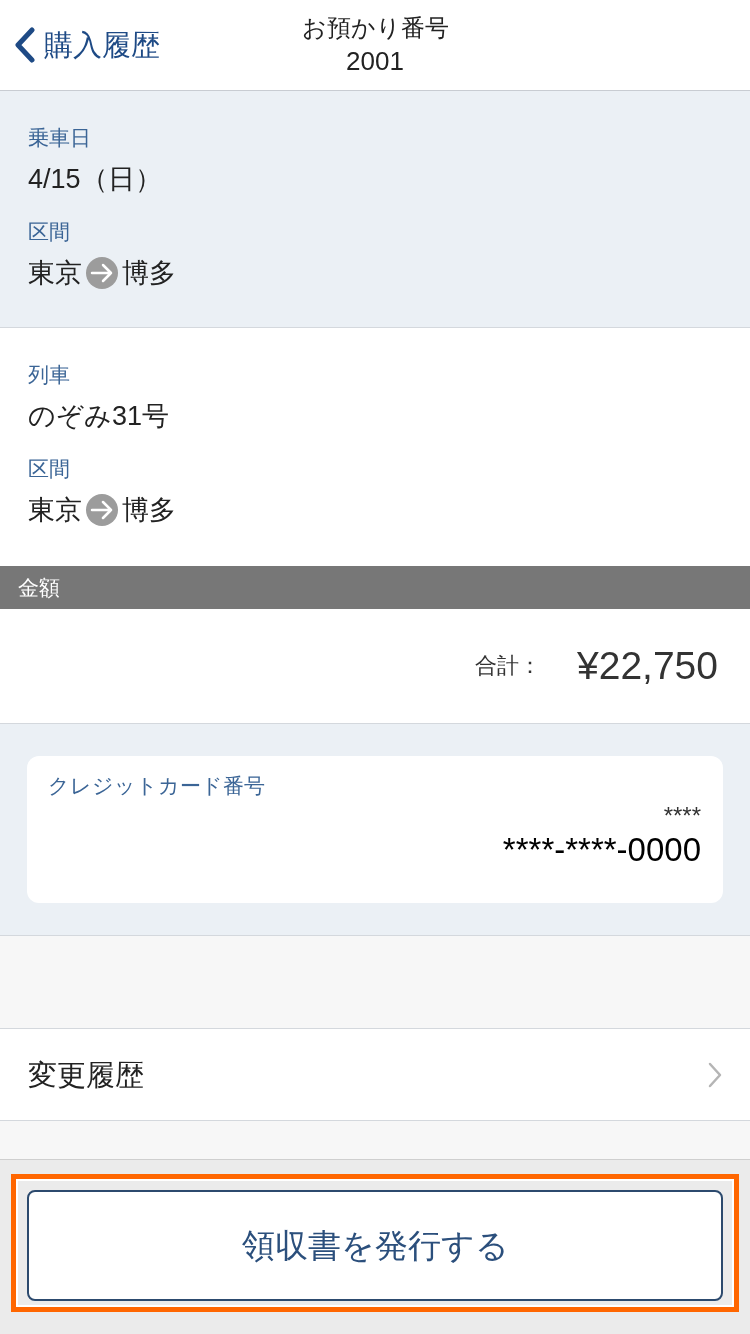 The height and width of the screenshot is (1334, 750). What do you see at coordinates (156, 786) in the screenshot?
I see `card-label: クレジットカード番号` at bounding box center [156, 786].